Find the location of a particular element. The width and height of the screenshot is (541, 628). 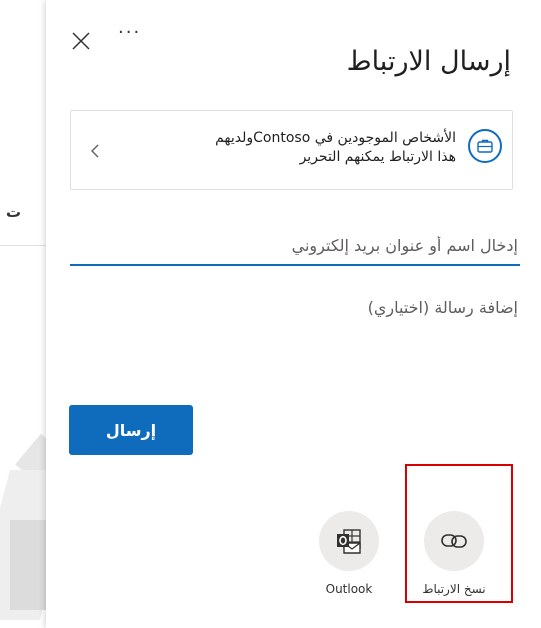

close-icon is located at coordinates (81, 41).